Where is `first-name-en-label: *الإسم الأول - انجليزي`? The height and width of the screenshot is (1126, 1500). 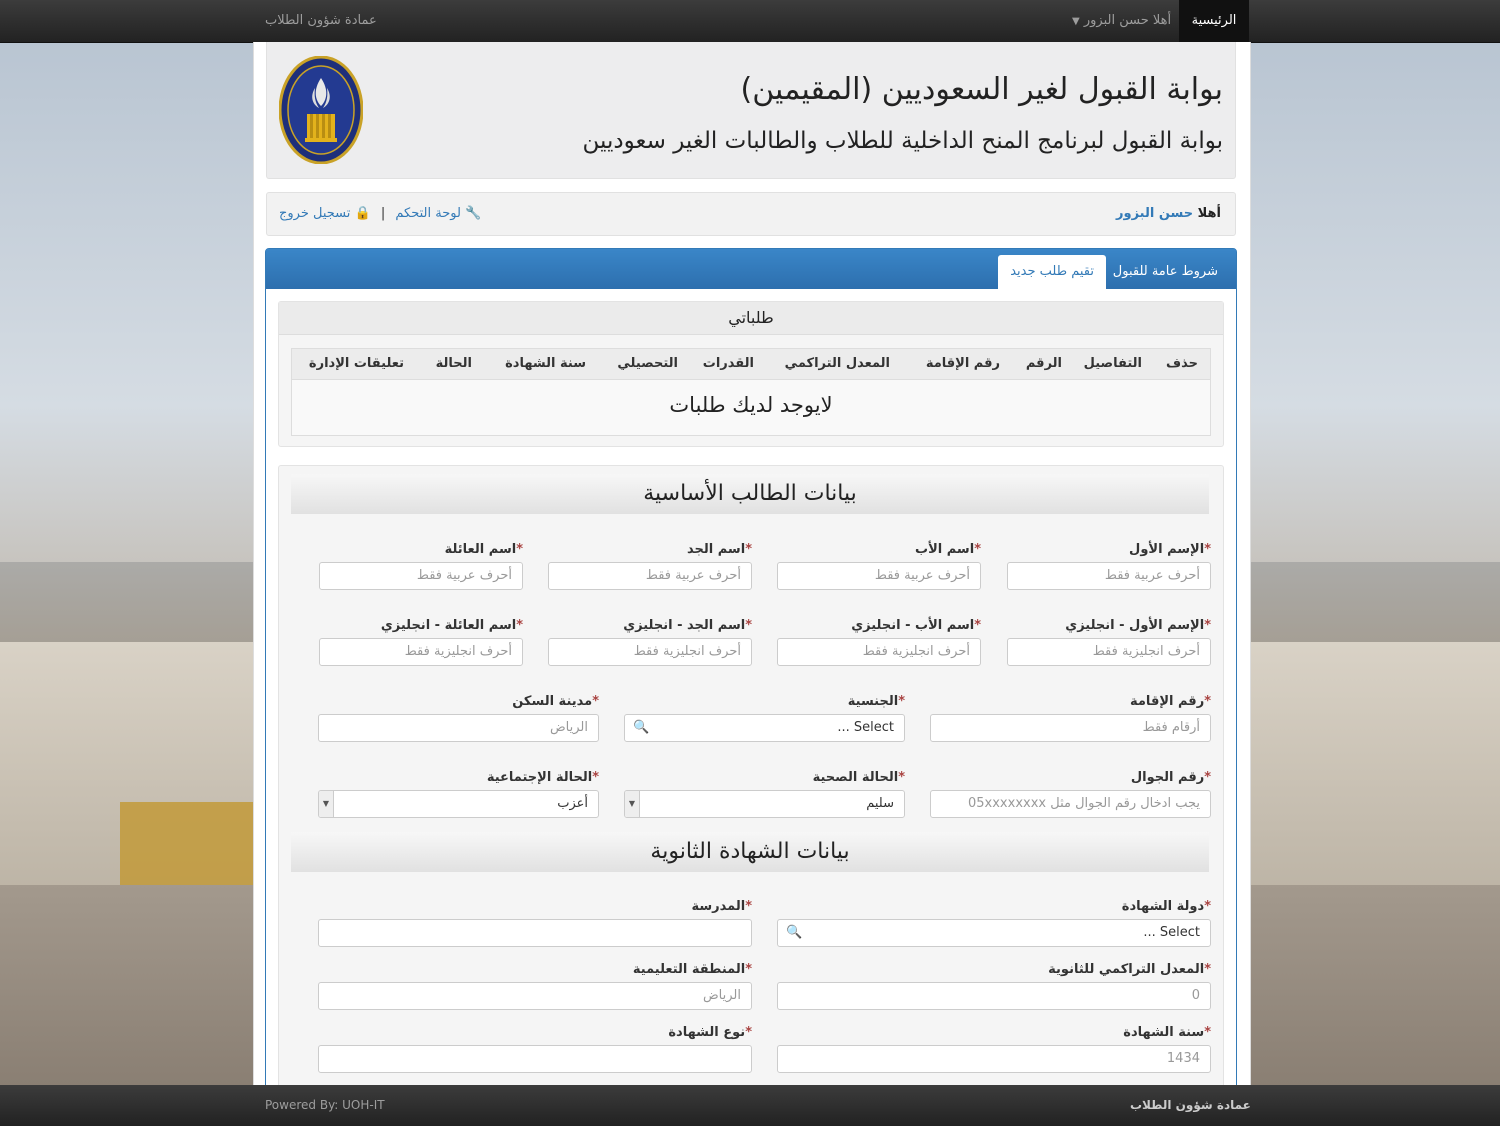 first-name-en-label: *الإسم الأول - انجليزي is located at coordinates (1138, 625).